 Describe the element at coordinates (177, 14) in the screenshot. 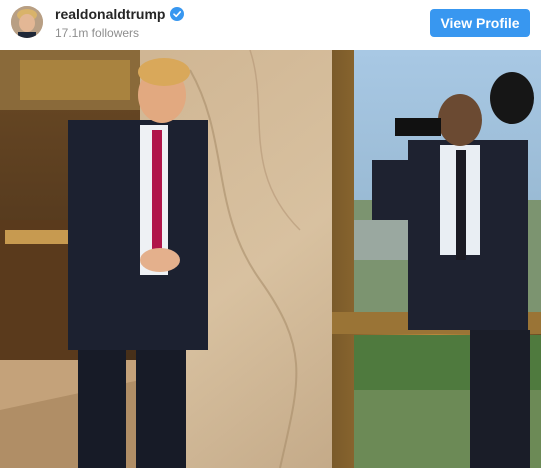

I see `verified-badge-icon` at that location.